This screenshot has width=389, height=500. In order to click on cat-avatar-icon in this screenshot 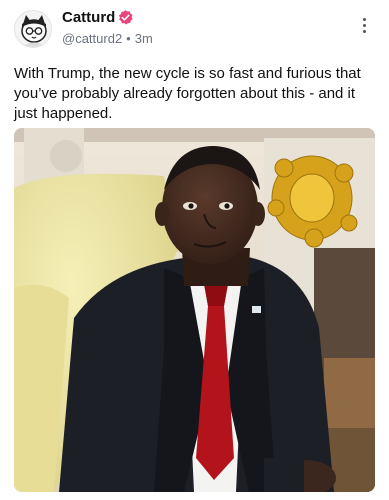, I will do `click(33, 29)`.